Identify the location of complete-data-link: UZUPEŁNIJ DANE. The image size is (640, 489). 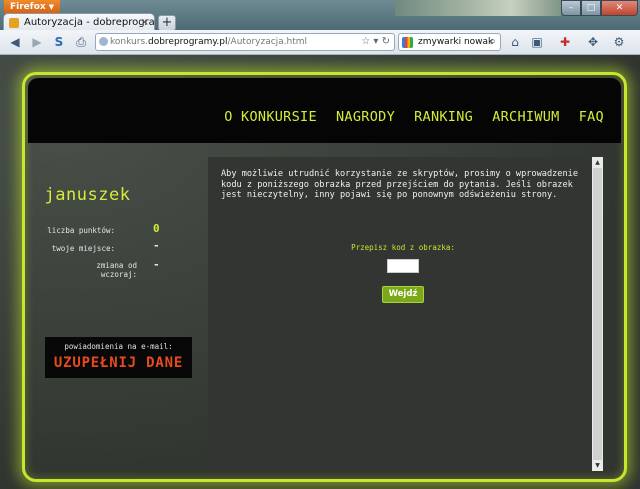
(118, 363).